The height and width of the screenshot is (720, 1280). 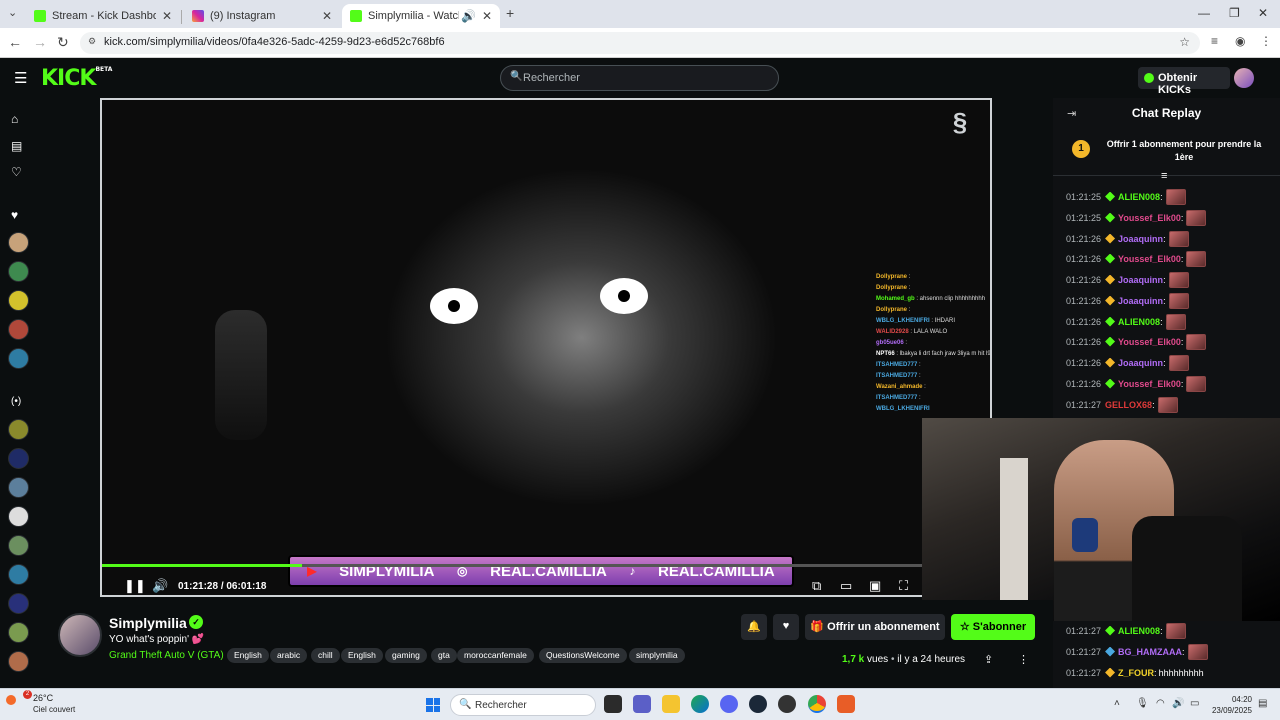 I want to click on restore-icon: ❐, so click(x=1234, y=13).